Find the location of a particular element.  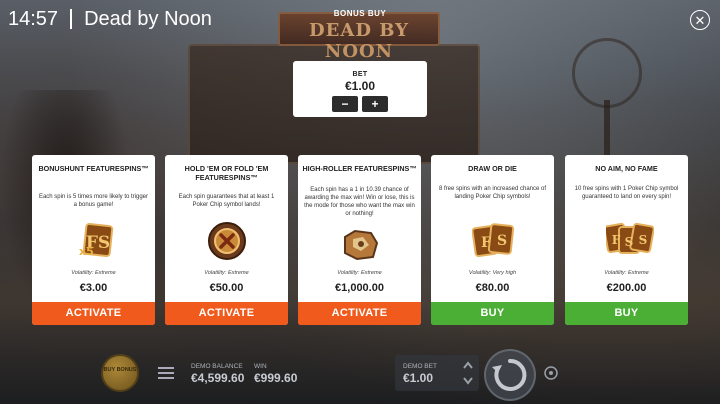

close-icon: ✕ is located at coordinates (700, 20).